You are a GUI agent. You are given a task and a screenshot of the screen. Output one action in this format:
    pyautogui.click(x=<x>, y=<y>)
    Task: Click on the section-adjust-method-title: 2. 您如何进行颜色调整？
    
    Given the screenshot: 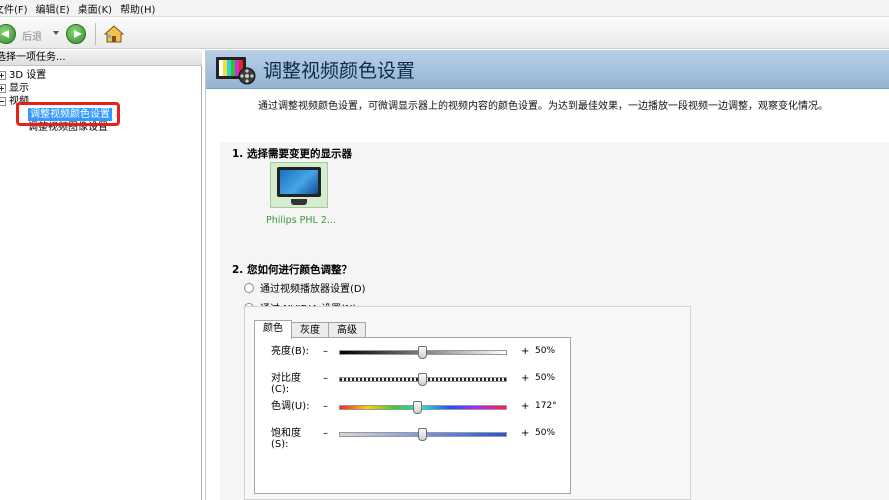 What is the action you would take?
    pyautogui.click(x=292, y=270)
    